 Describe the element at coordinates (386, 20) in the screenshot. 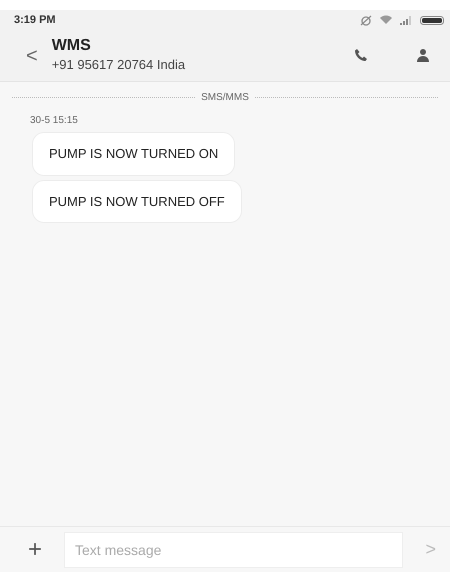

I see `wifi-icon` at that location.